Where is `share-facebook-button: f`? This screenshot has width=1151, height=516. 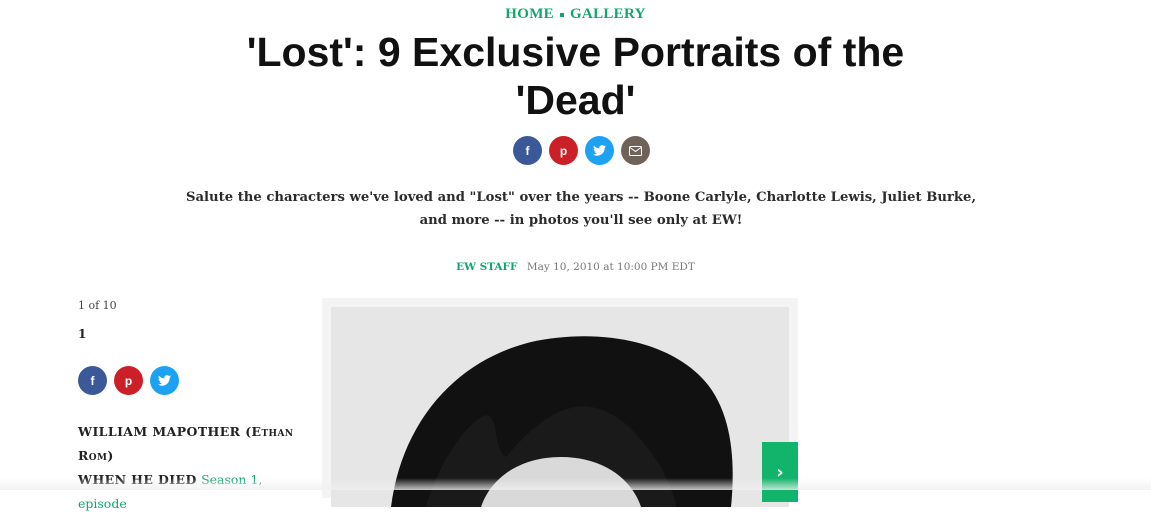 share-facebook-button: f is located at coordinates (527, 150).